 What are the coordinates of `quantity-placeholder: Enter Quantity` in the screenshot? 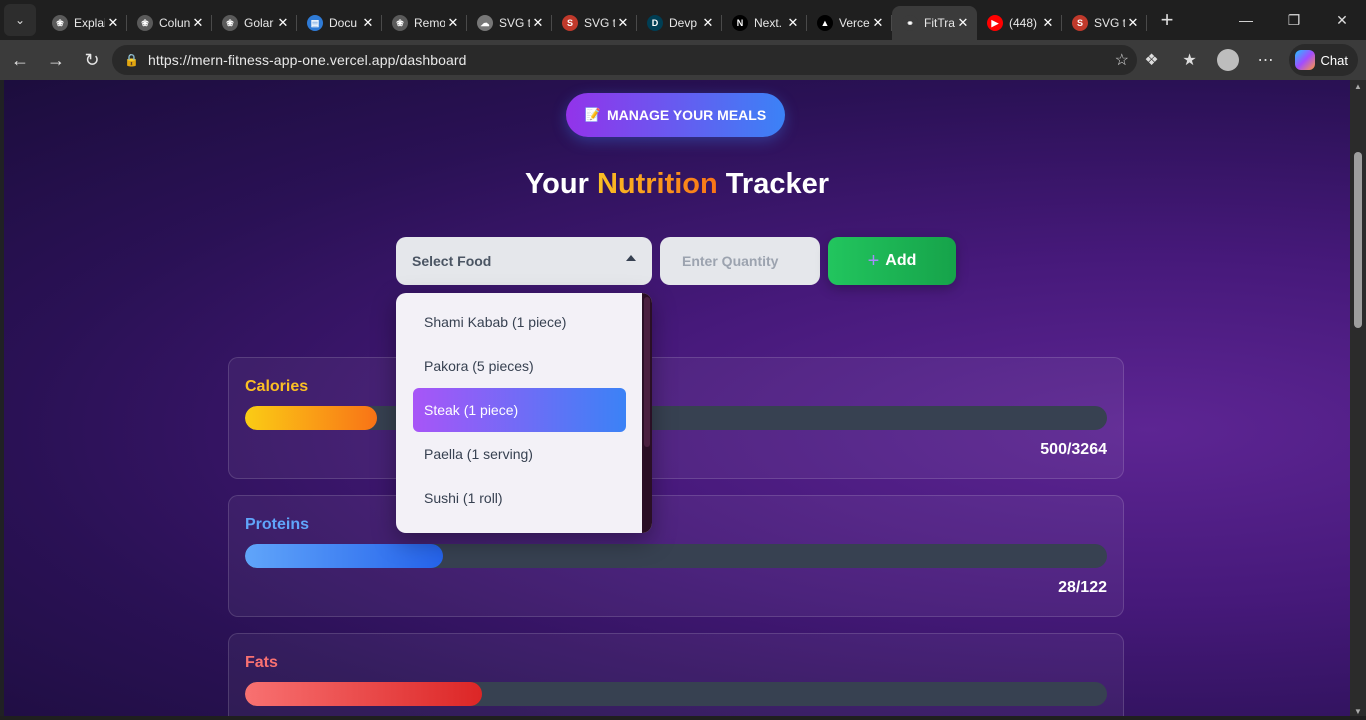 It's located at (730, 261).